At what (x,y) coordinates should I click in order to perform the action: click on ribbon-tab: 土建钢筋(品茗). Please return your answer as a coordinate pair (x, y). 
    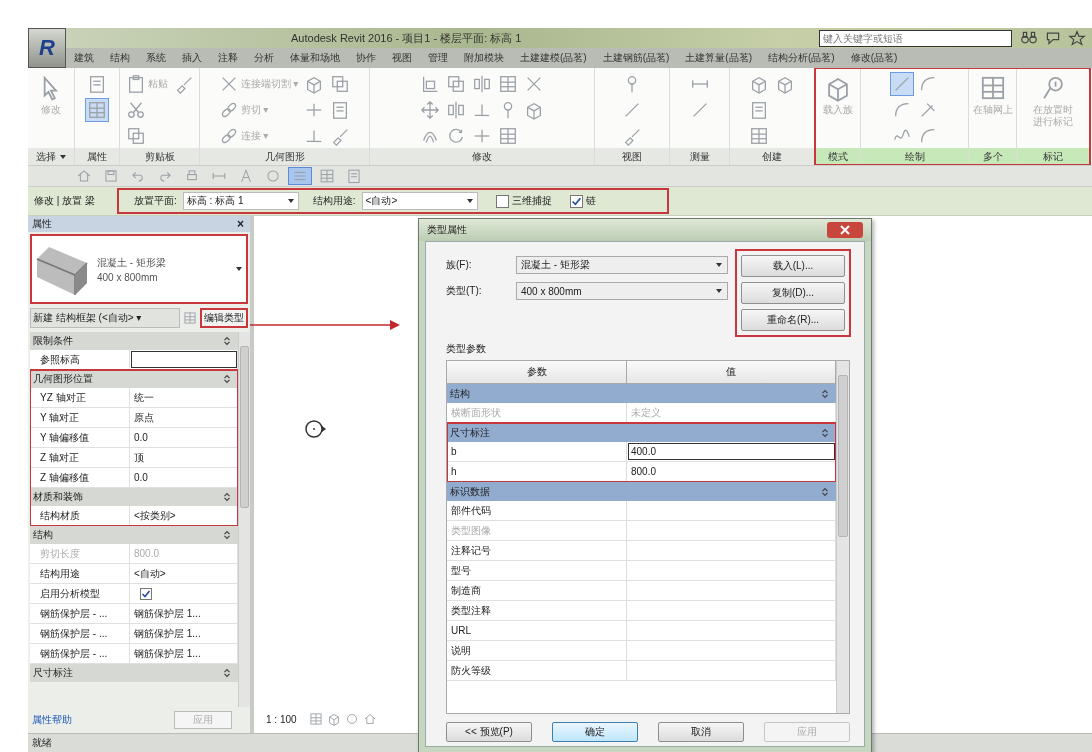
    Looking at the image, I should click on (636, 58).